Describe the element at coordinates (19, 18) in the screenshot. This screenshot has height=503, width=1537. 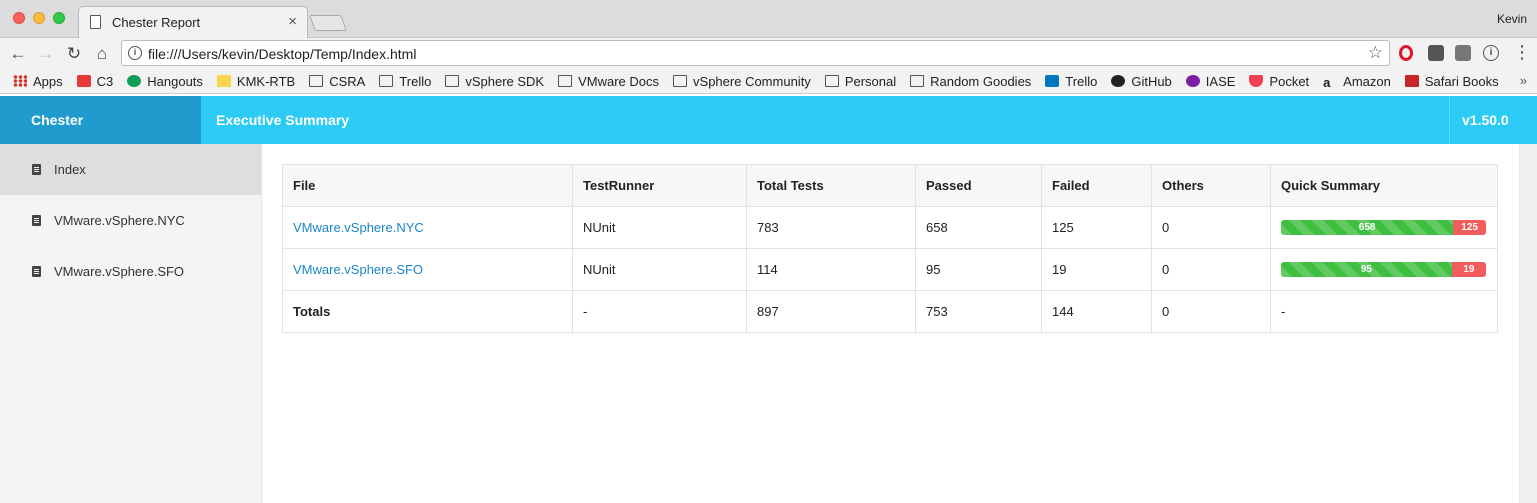
I see `window-close-button` at that location.